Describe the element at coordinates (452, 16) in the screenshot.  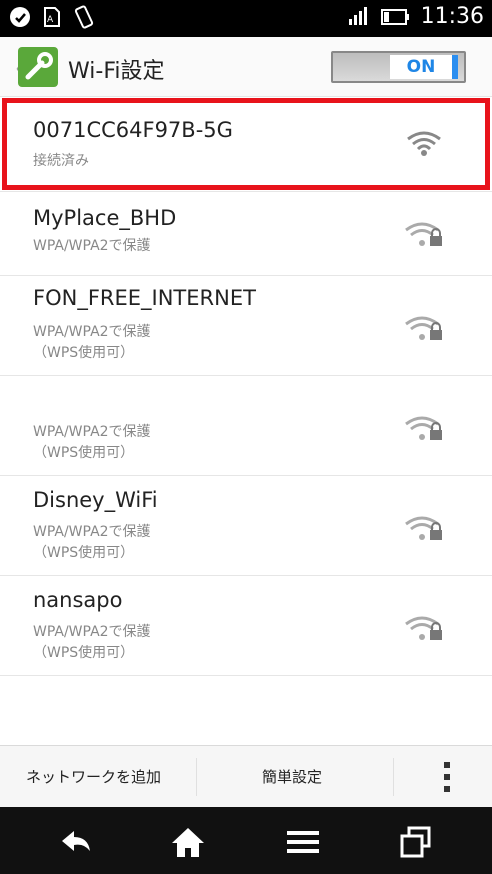
I see `status-time: 11:36` at that location.